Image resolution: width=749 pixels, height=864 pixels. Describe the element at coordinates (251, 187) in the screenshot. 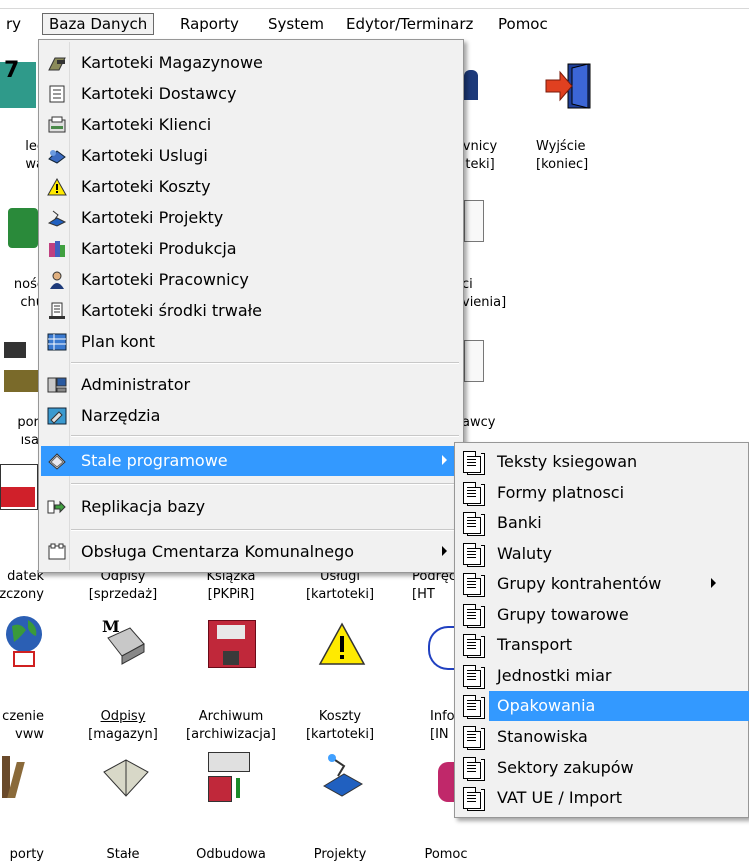

I see `menu-item-kartoteki-koszty: Kartoteki Koszty` at that location.